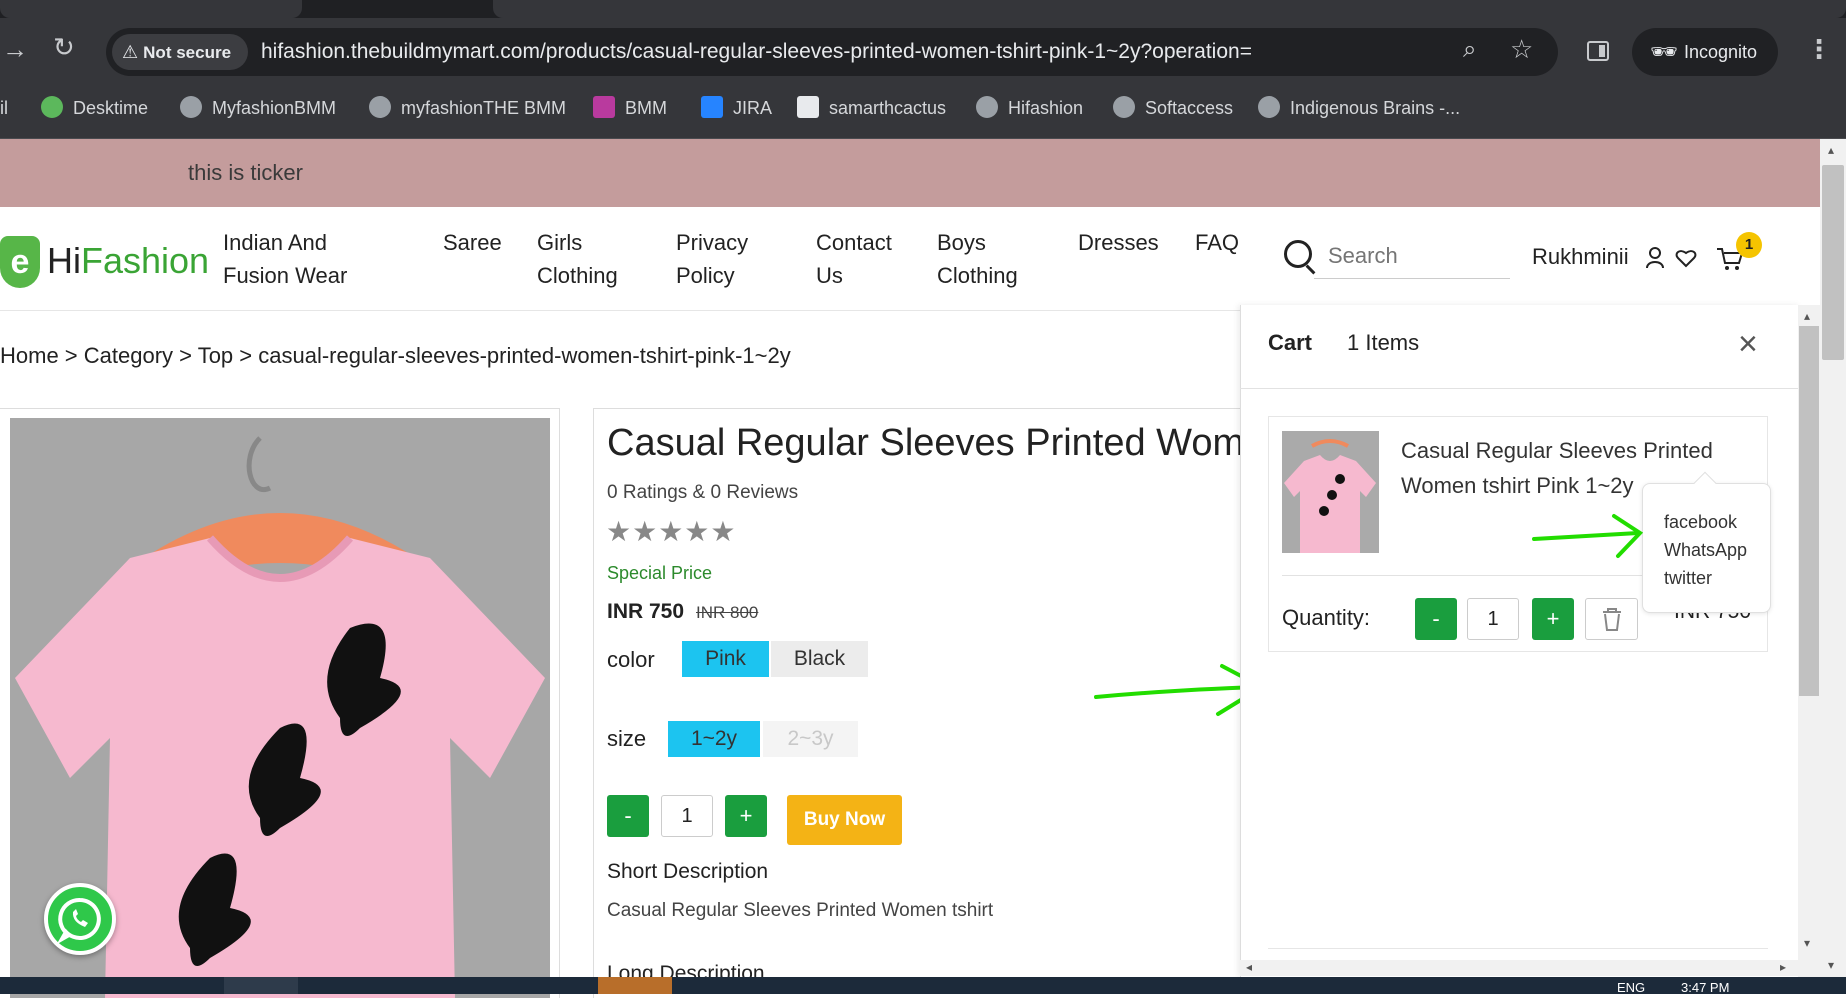  I want to click on quantity-plus-button: +, so click(746, 816).